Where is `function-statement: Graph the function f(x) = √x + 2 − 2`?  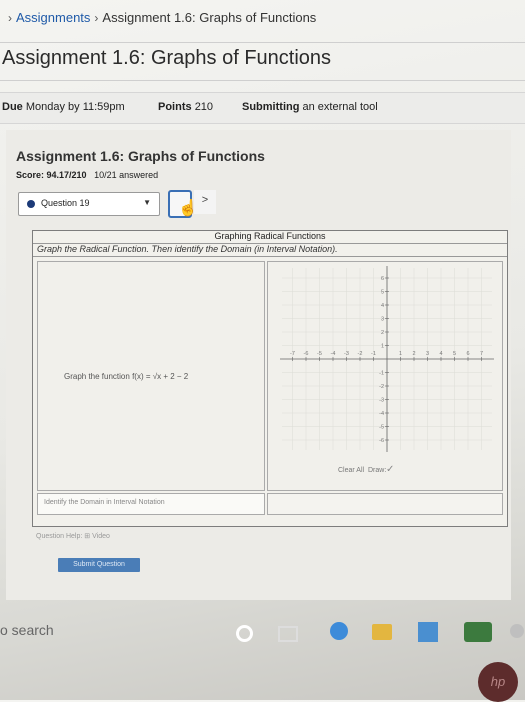 function-statement: Graph the function f(x) = √x + 2 − 2 is located at coordinates (126, 376).